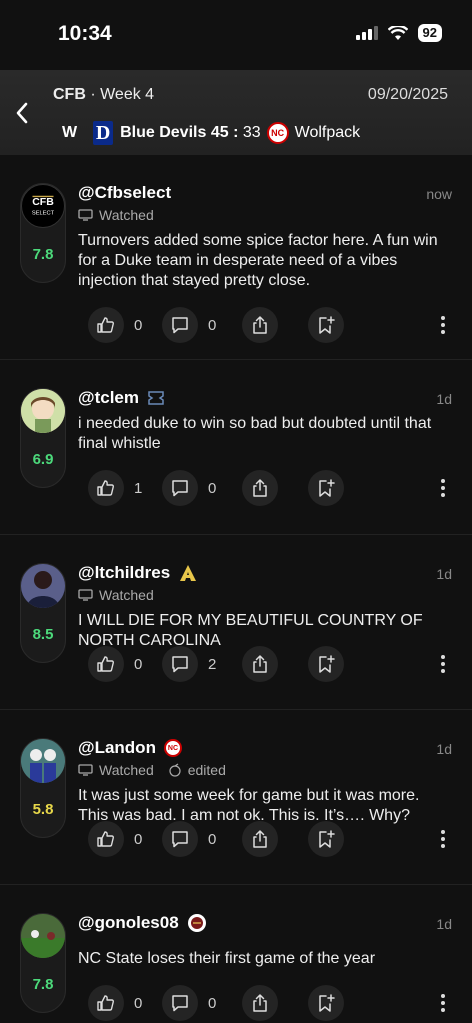 Image resolution: width=472 pixels, height=1023 pixels. Describe the element at coordinates (103, 133) in the screenshot. I see `duke-logo-icon: D` at that location.